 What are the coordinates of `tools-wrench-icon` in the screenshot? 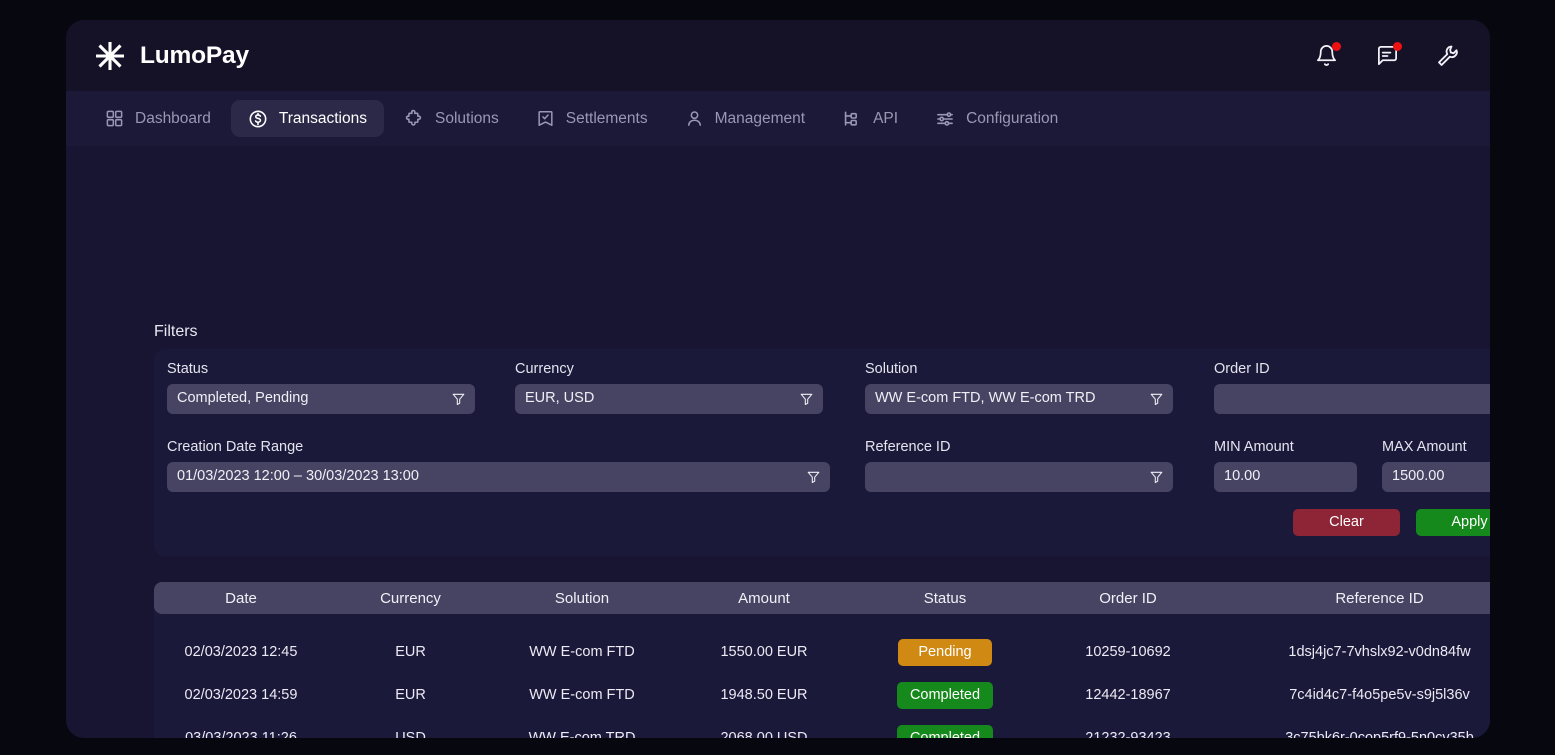 It's located at (1448, 56).